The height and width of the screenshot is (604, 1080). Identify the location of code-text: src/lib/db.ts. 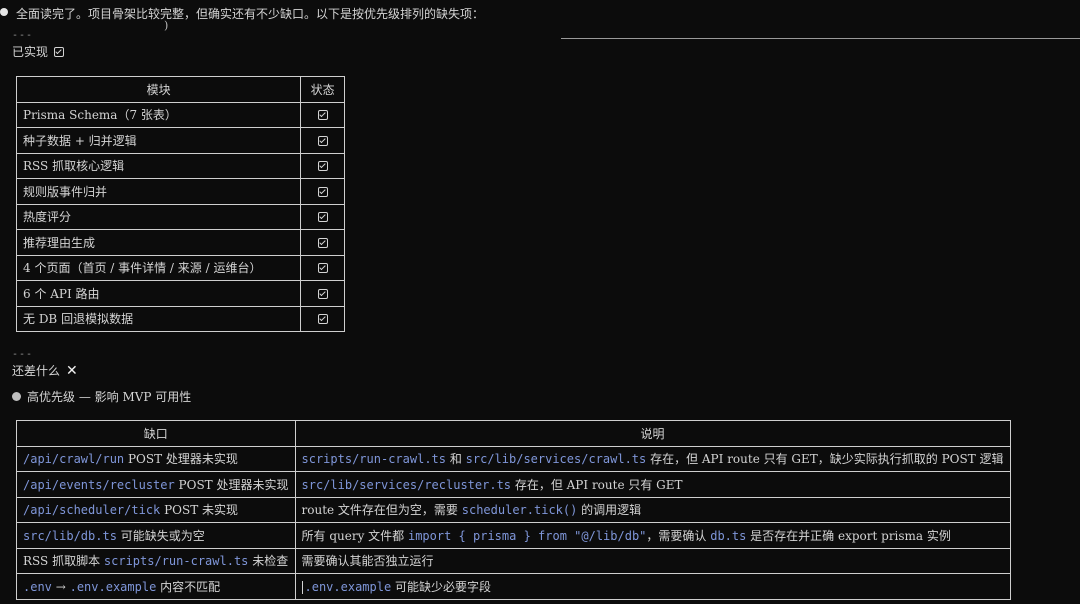
(70, 535).